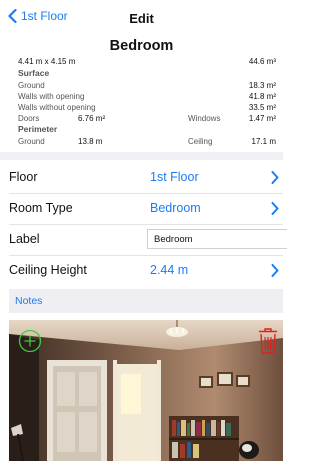  What do you see at coordinates (141, 208) in the screenshot?
I see `room-type-row: Room Type Bedroom` at bounding box center [141, 208].